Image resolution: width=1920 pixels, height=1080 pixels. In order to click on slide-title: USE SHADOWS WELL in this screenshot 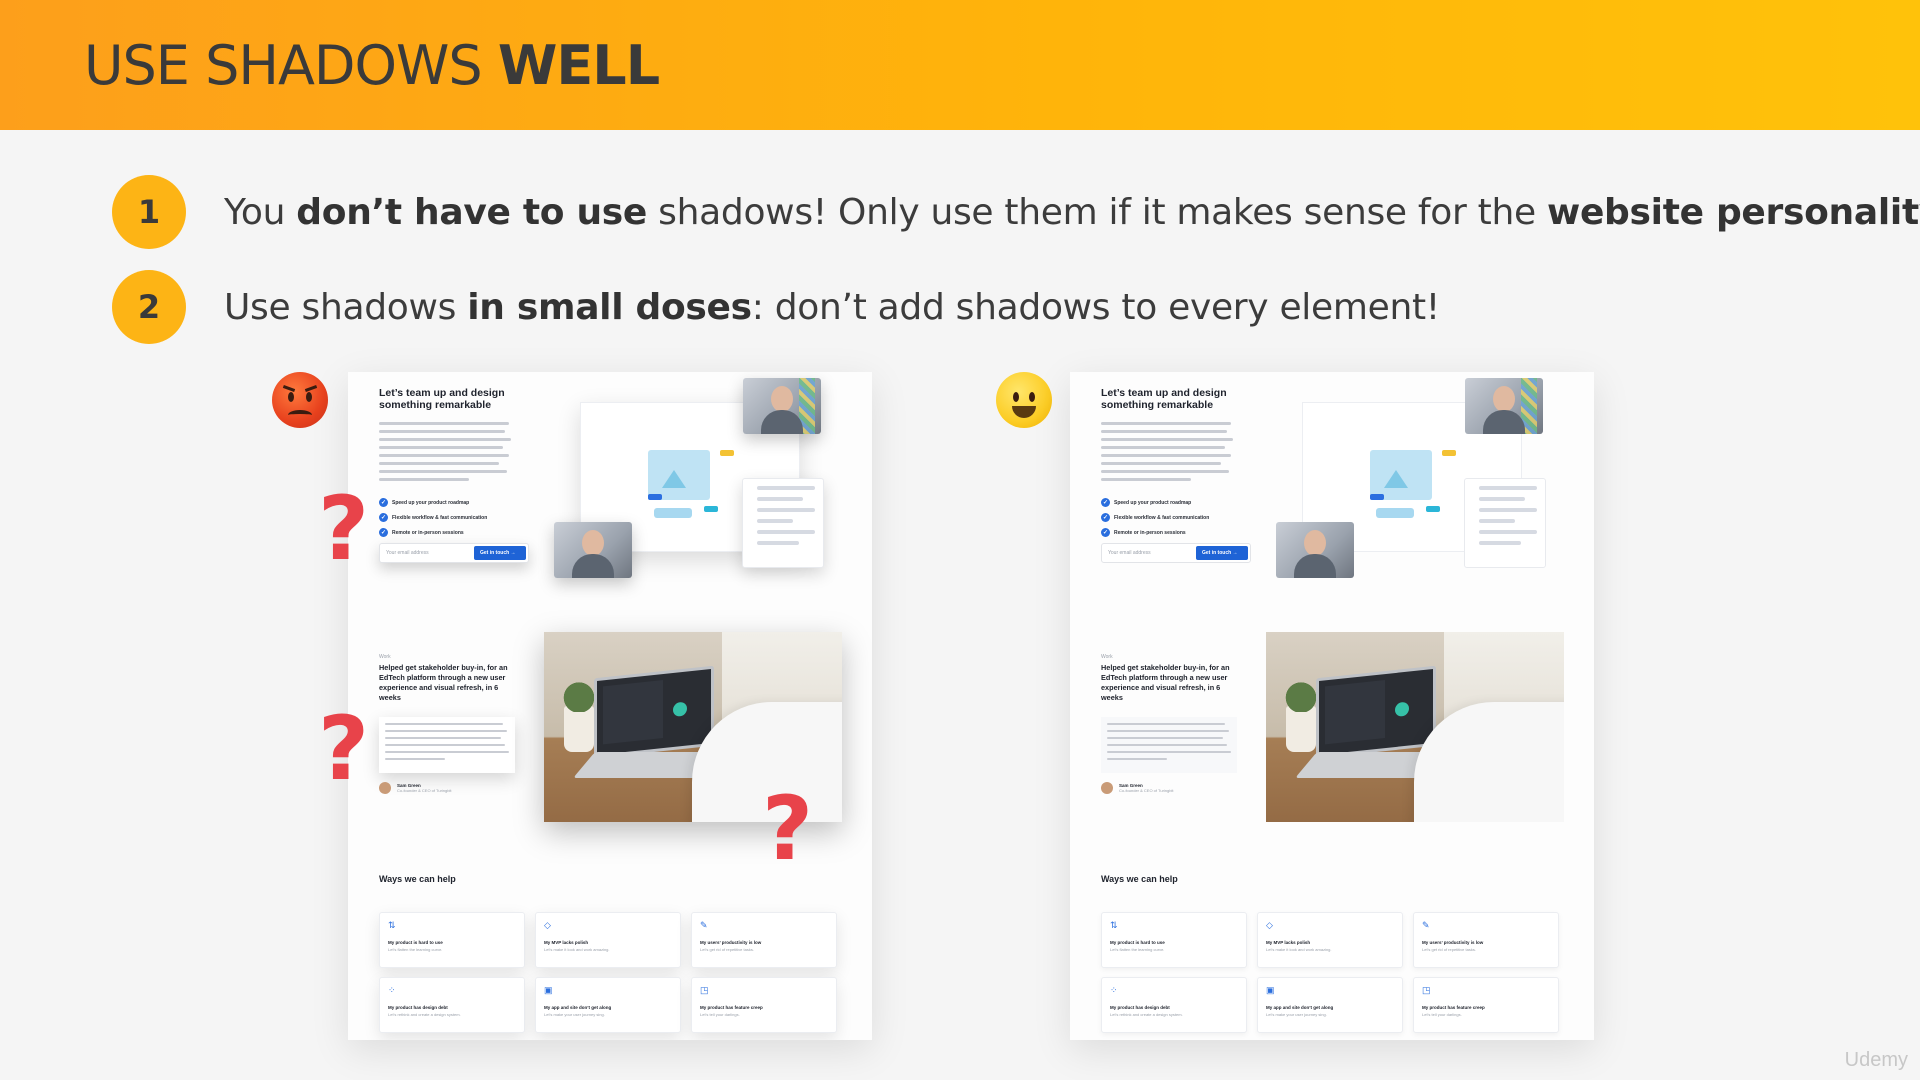, I will do `click(372, 65)`.